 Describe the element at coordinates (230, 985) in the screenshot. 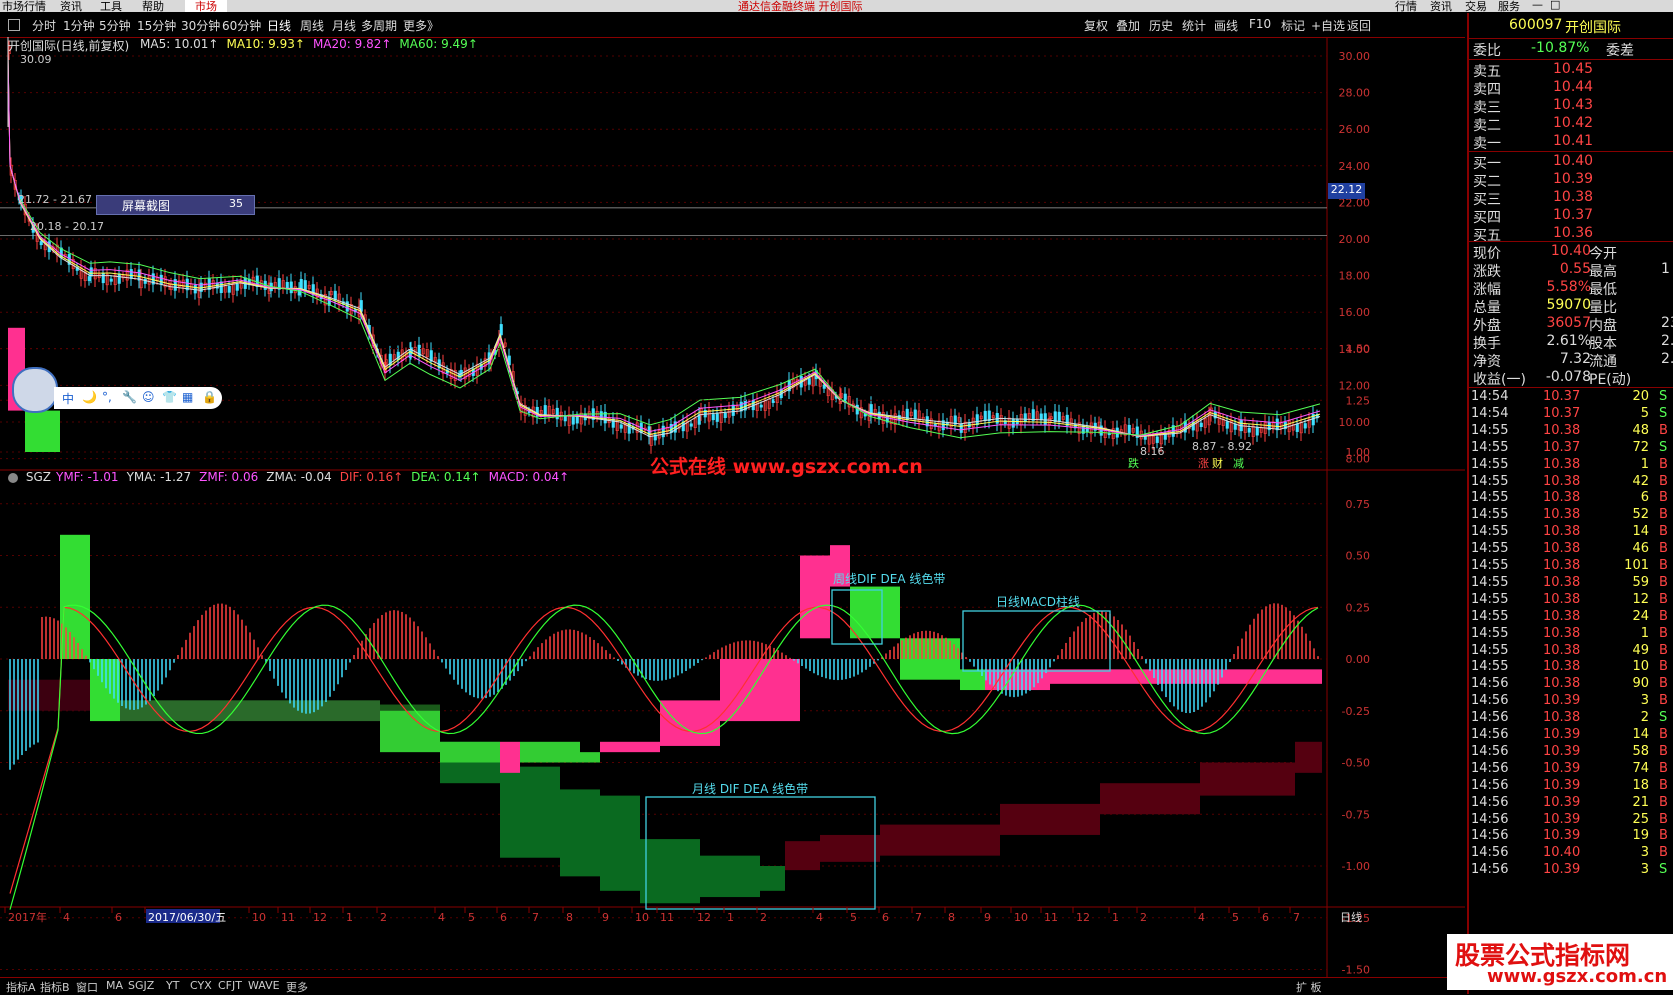

I see `bottom-tab-7: CFJT` at that location.